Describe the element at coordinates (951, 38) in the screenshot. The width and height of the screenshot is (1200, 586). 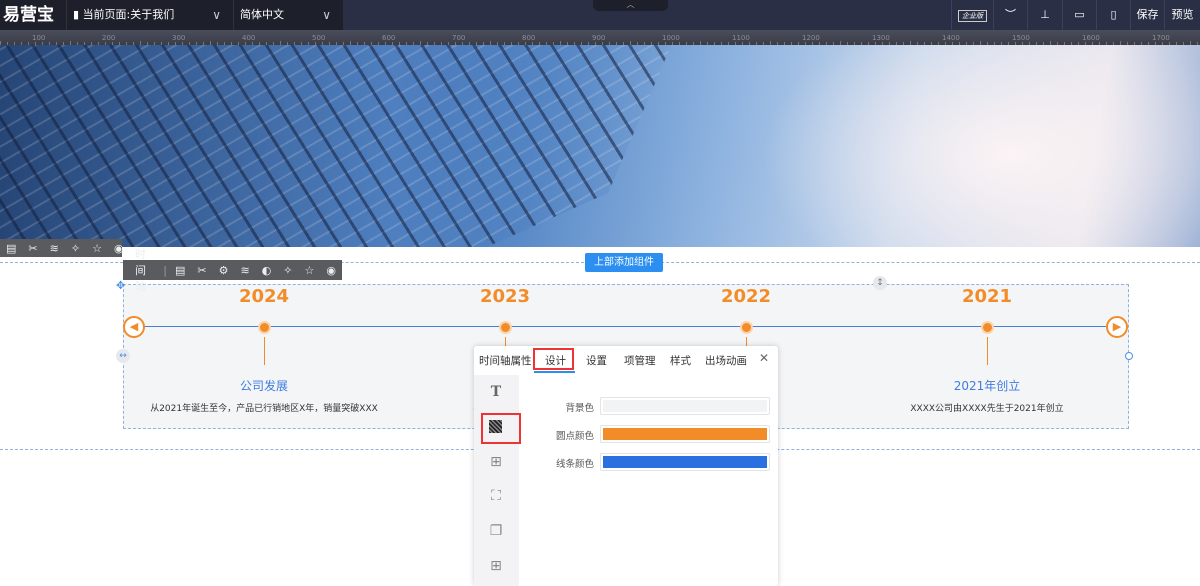
I see `ruler-label: 1400` at that location.